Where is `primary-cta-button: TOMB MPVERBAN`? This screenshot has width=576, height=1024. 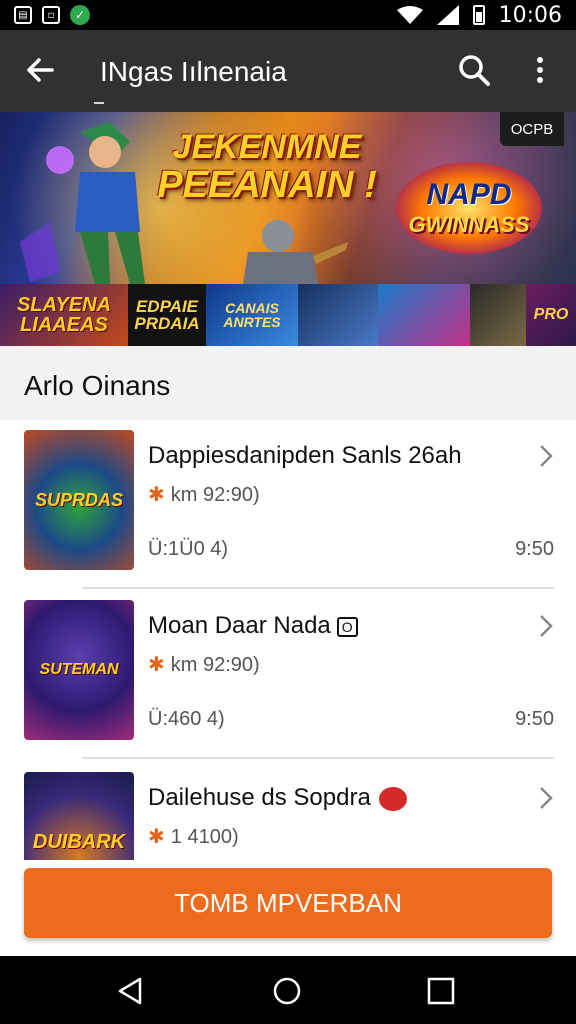
primary-cta-button: TOMB MPVERBAN is located at coordinates (288, 903).